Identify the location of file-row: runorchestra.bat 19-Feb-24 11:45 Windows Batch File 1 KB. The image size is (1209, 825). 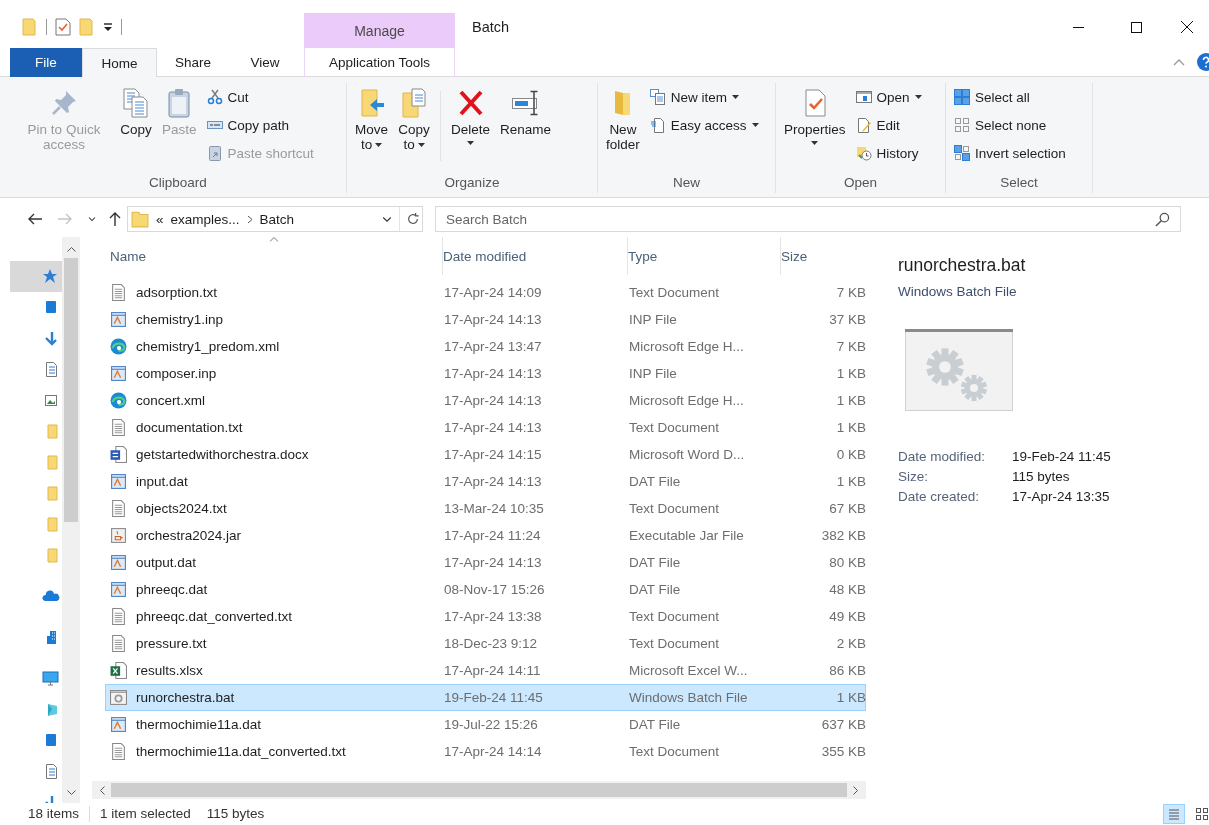
(485, 697).